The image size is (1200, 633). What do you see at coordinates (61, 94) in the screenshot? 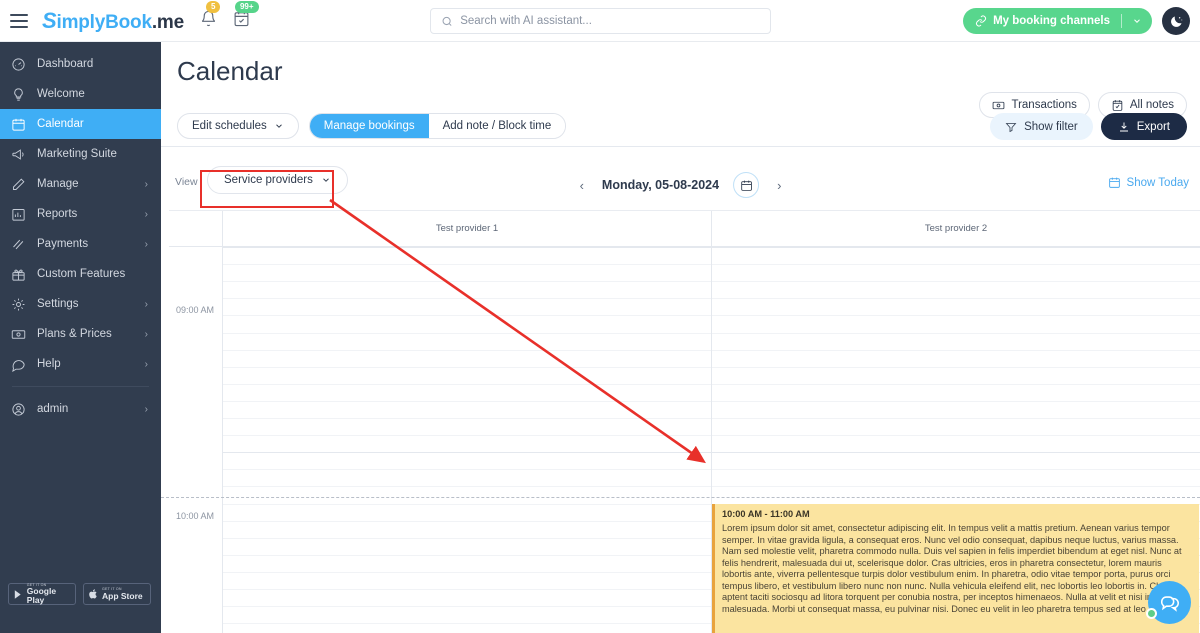
I see `sidebar-item-label: Welcome` at bounding box center [61, 94].